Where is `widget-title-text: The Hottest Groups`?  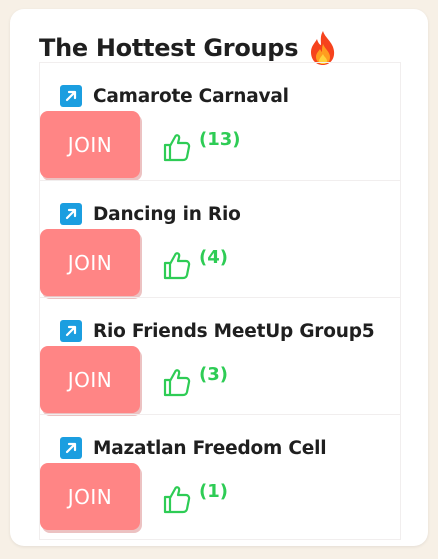
widget-title-text: The Hottest Groups is located at coordinates (169, 48).